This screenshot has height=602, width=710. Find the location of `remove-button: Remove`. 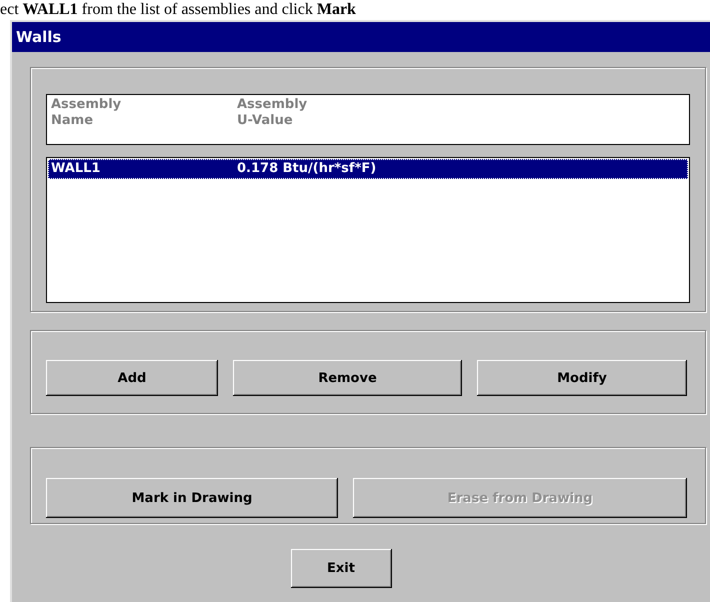

remove-button: Remove is located at coordinates (347, 378).